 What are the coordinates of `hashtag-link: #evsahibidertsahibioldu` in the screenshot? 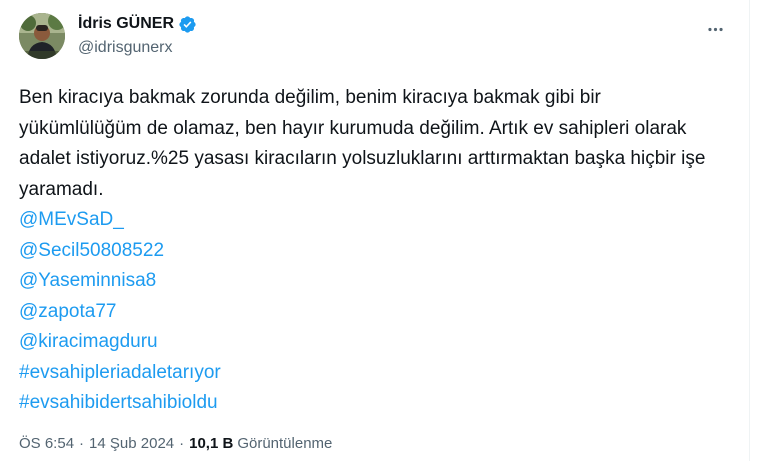 It's located at (369, 403).